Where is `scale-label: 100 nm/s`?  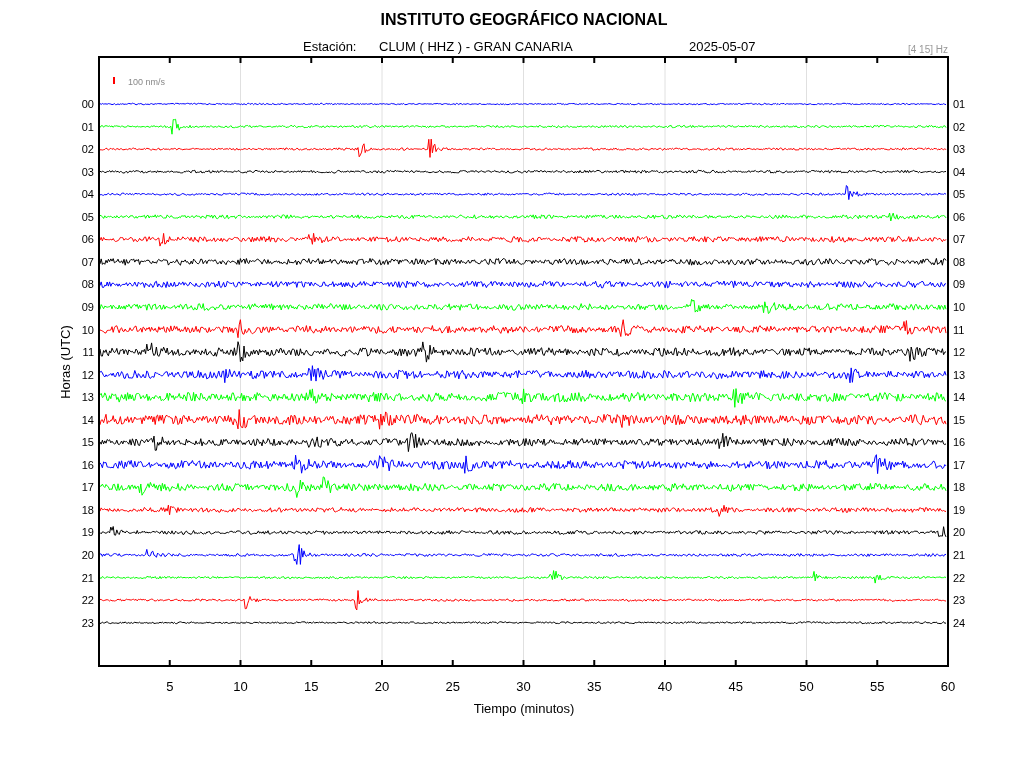 scale-label: 100 nm/s is located at coordinates (147, 82).